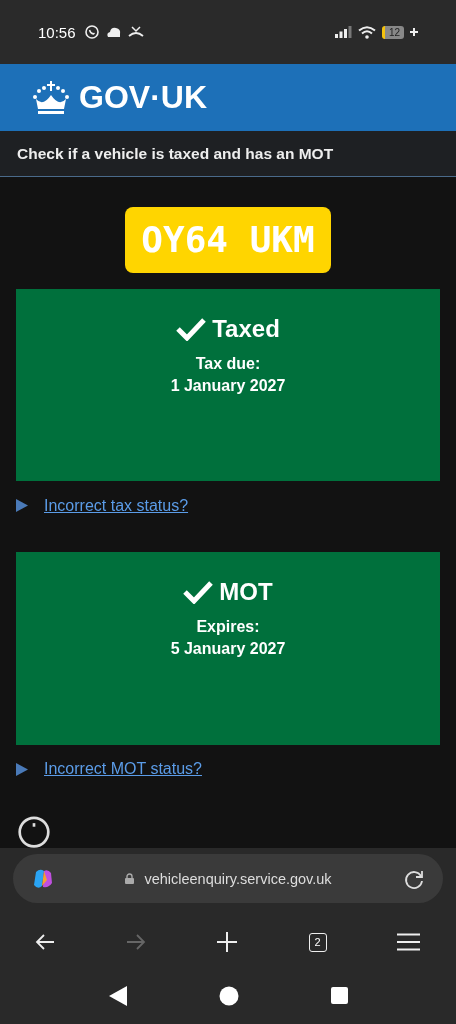 The height and width of the screenshot is (1024, 456). Describe the element at coordinates (228, 386) in the screenshot. I see `status-date: 1 January 2027` at that location.